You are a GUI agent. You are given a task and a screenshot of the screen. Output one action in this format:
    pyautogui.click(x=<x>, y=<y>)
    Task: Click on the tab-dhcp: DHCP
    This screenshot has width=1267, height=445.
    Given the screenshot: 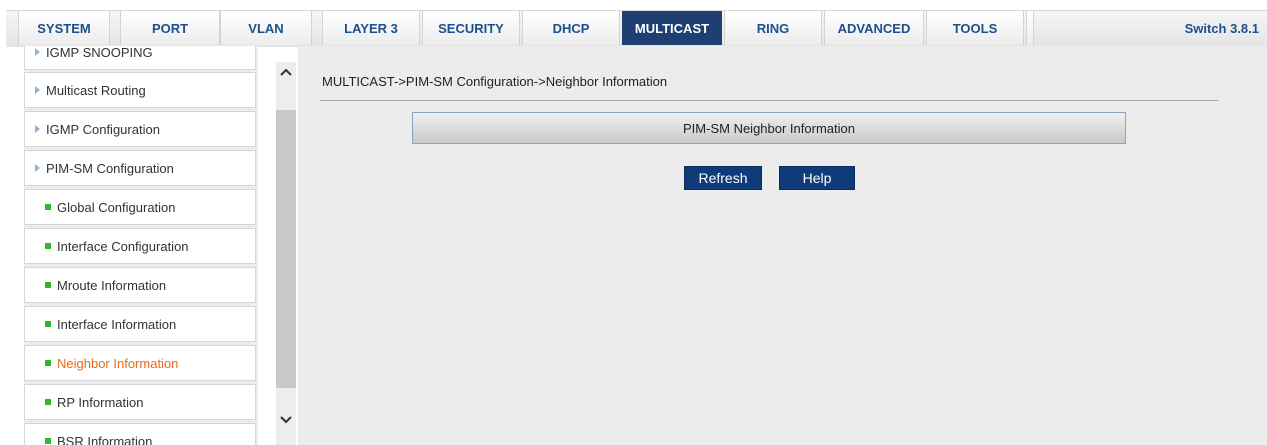 What is the action you would take?
    pyautogui.click(x=571, y=28)
    